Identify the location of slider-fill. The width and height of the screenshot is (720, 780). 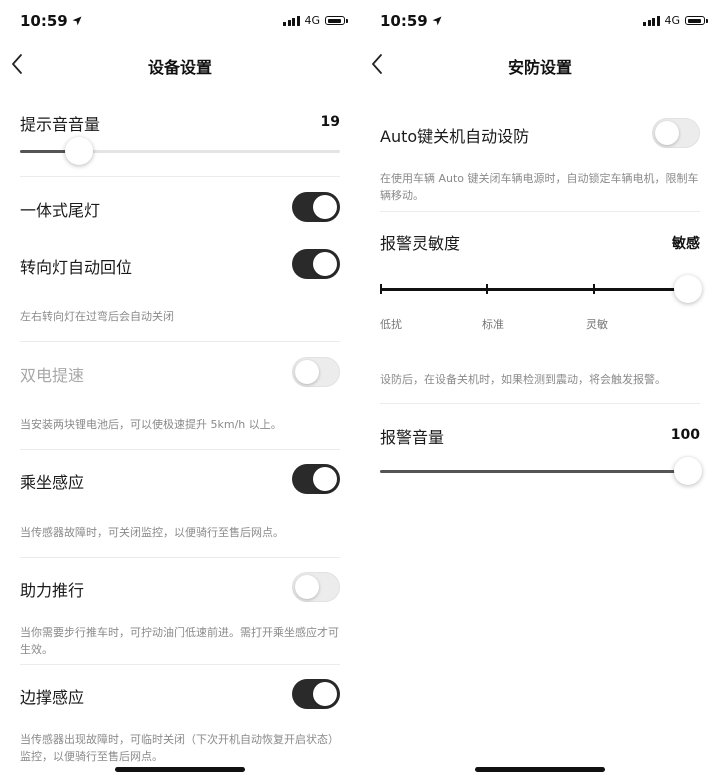
(534, 471).